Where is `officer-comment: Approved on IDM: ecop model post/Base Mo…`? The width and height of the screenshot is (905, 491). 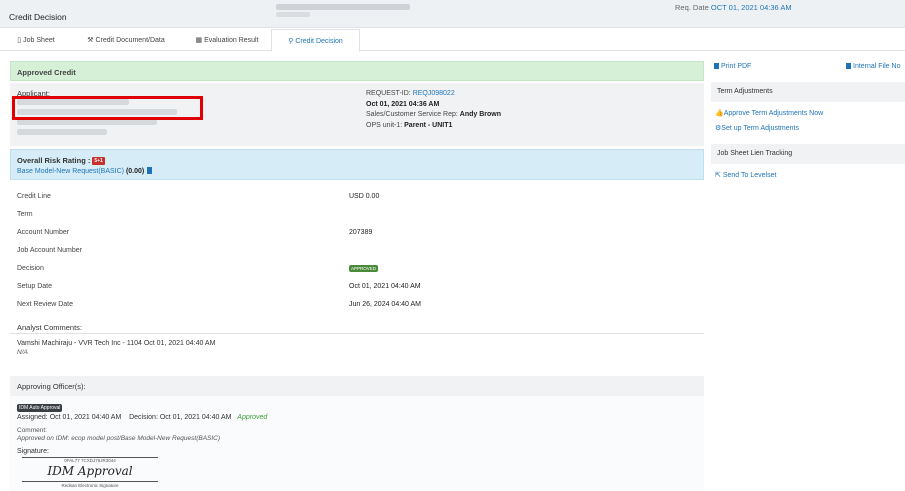
officer-comment: Approved on IDM: ecop model post/Base Mo… is located at coordinates (119, 438).